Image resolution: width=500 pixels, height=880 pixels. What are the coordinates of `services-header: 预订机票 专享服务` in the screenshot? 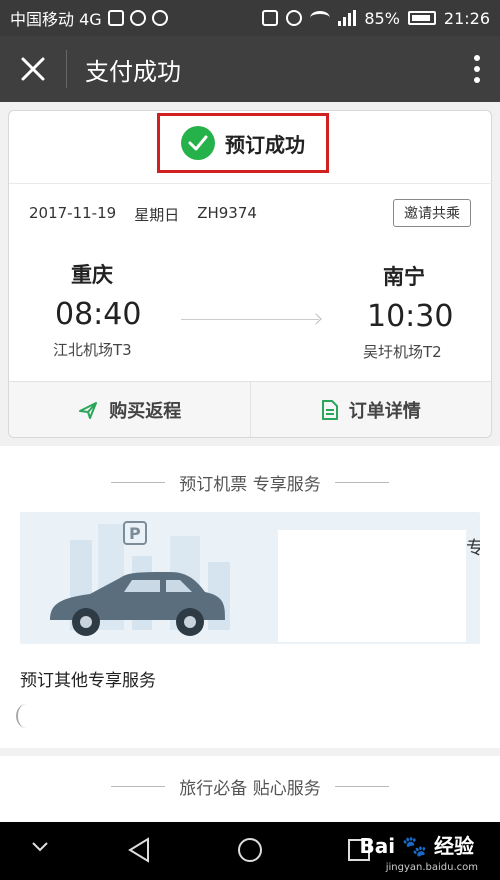 It's located at (250, 482).